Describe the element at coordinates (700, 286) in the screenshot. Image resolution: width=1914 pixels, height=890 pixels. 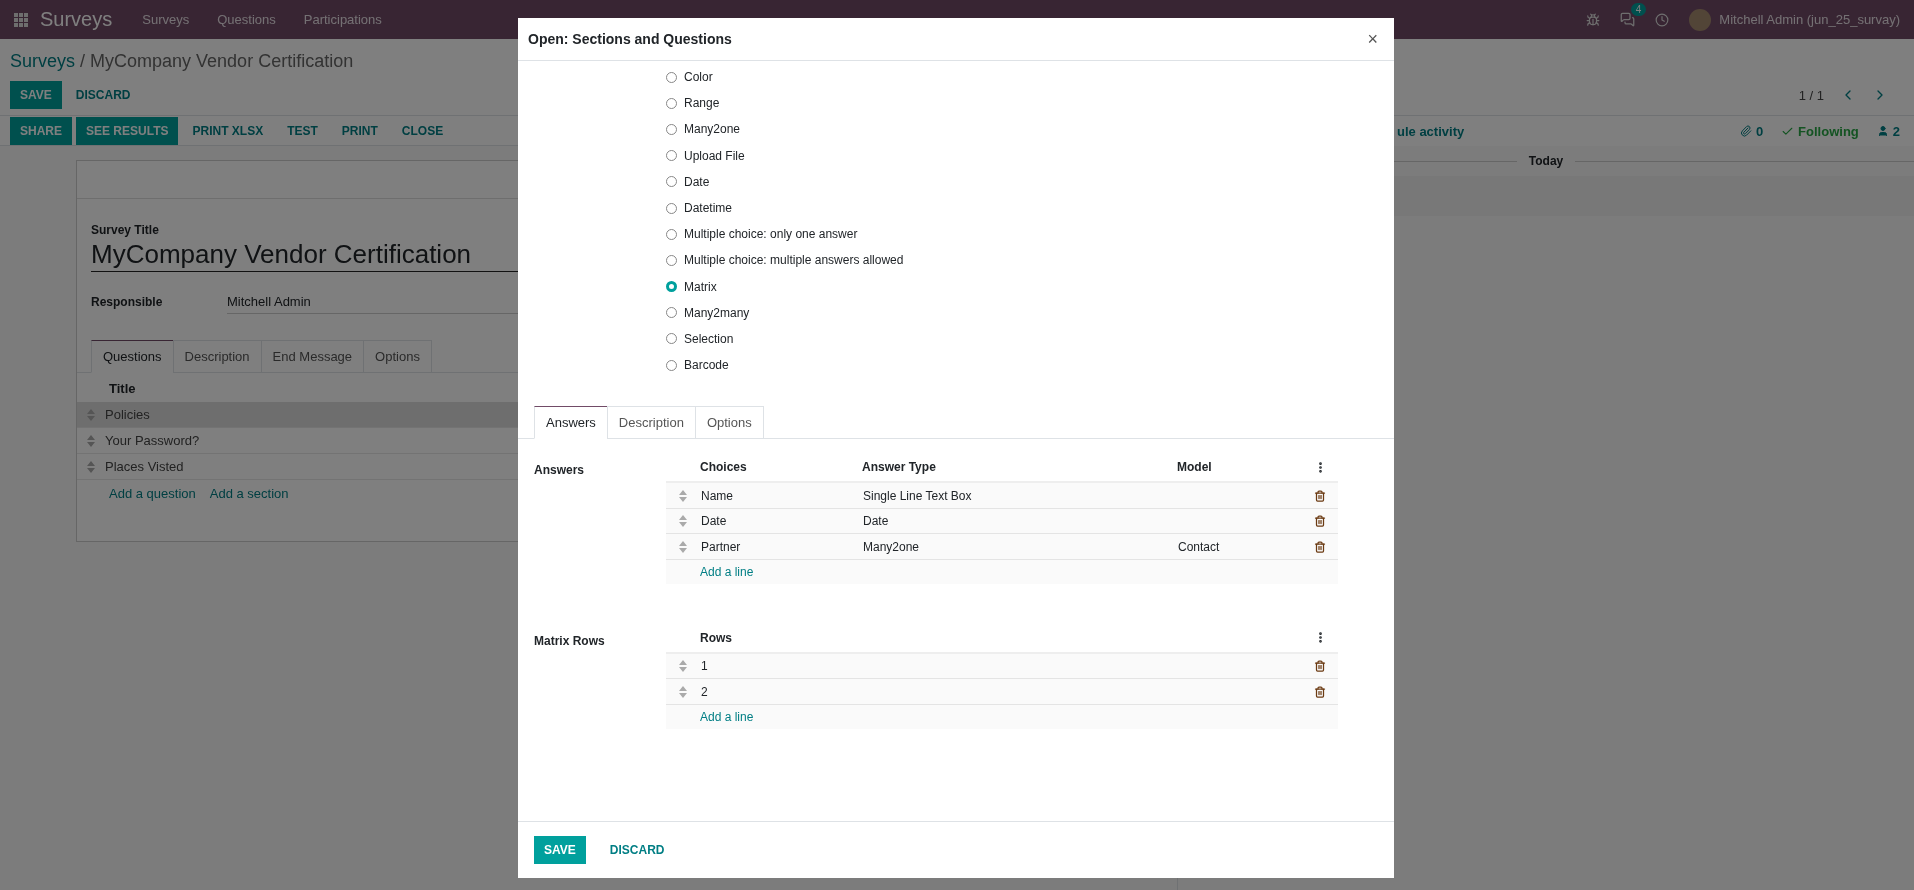
I see `radio-label: Matrix` at that location.